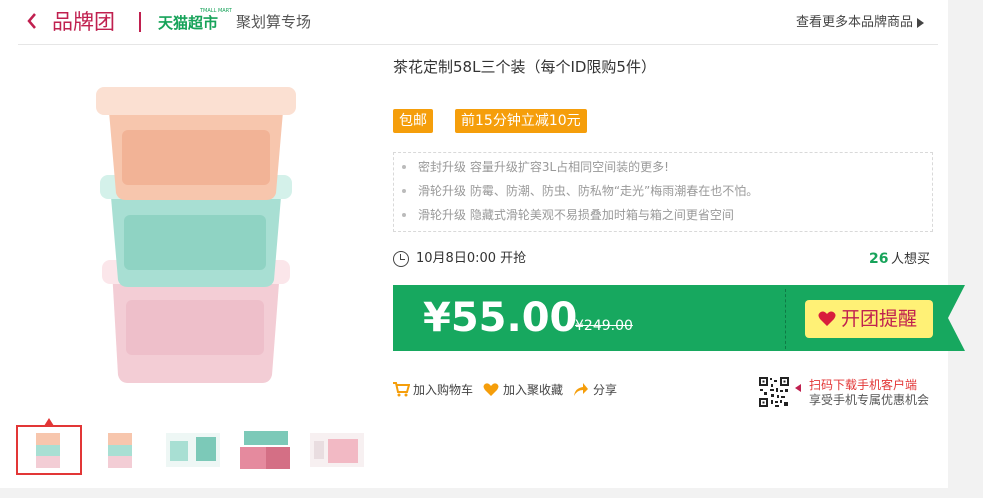 This screenshot has width=983, height=498. I want to click on add-to-favorites-label: 加入聚收藏, so click(533, 390).